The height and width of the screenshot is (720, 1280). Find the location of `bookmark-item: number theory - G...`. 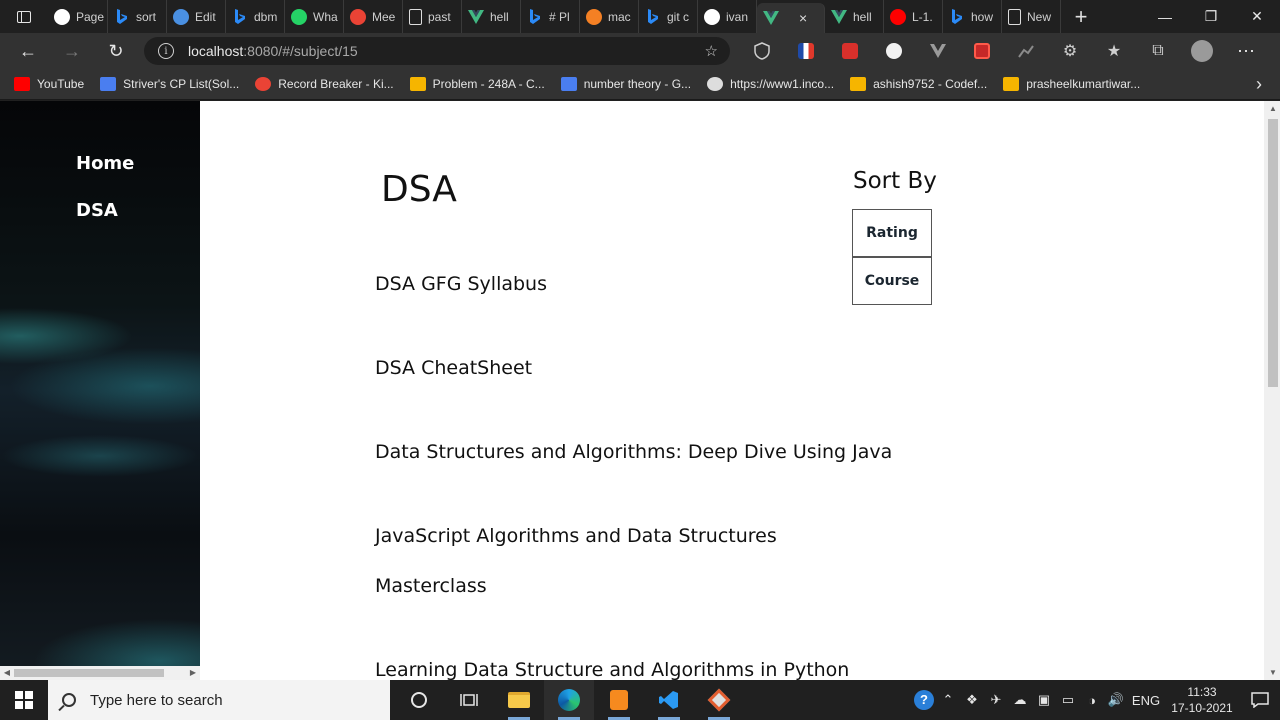

bookmark-item: number theory - G... is located at coordinates (626, 84).